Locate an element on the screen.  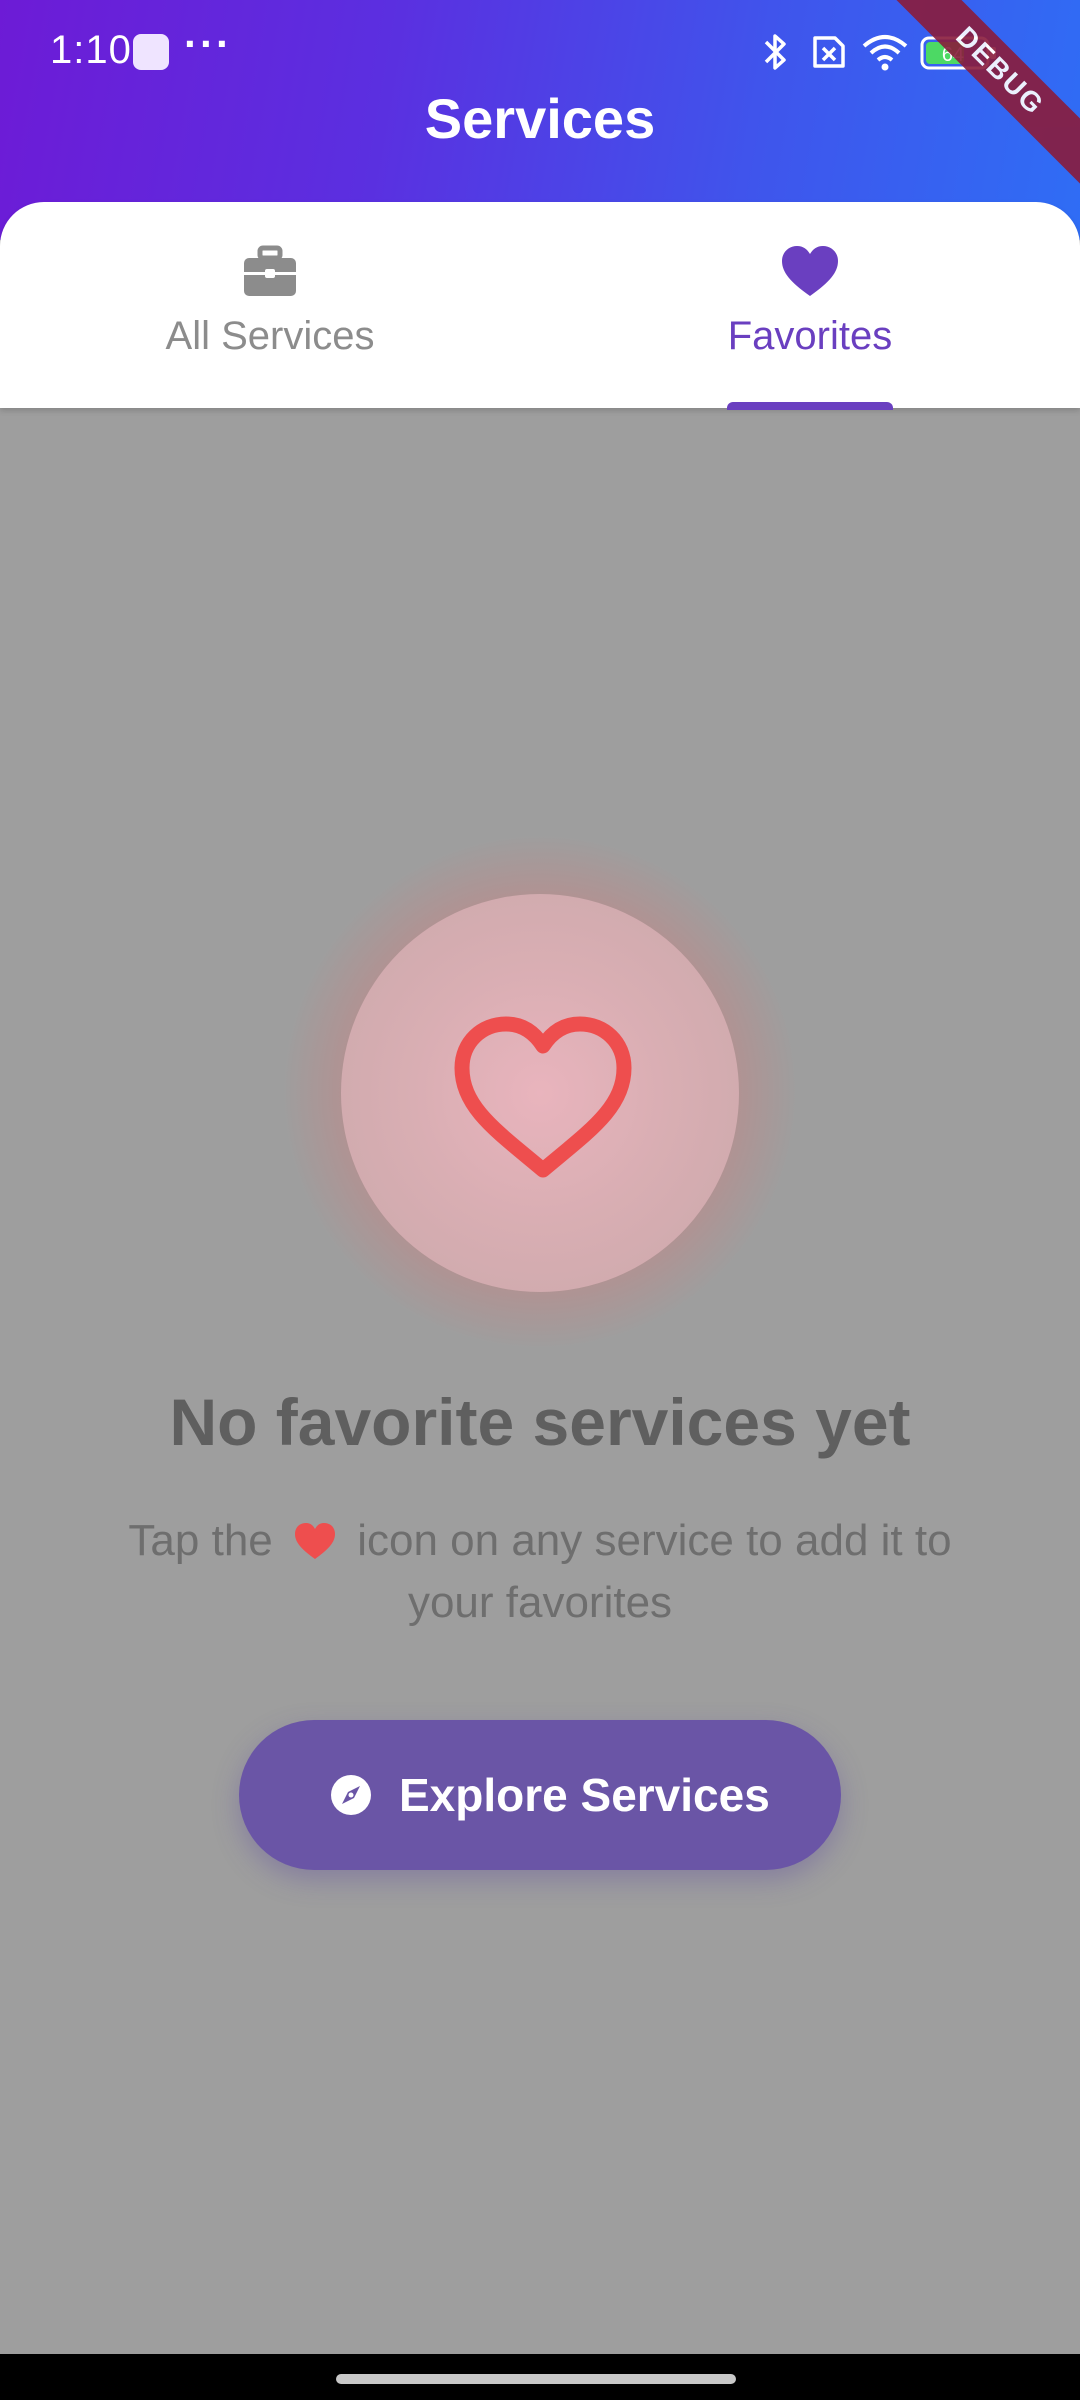
notification-app-icon is located at coordinates (151, 52).